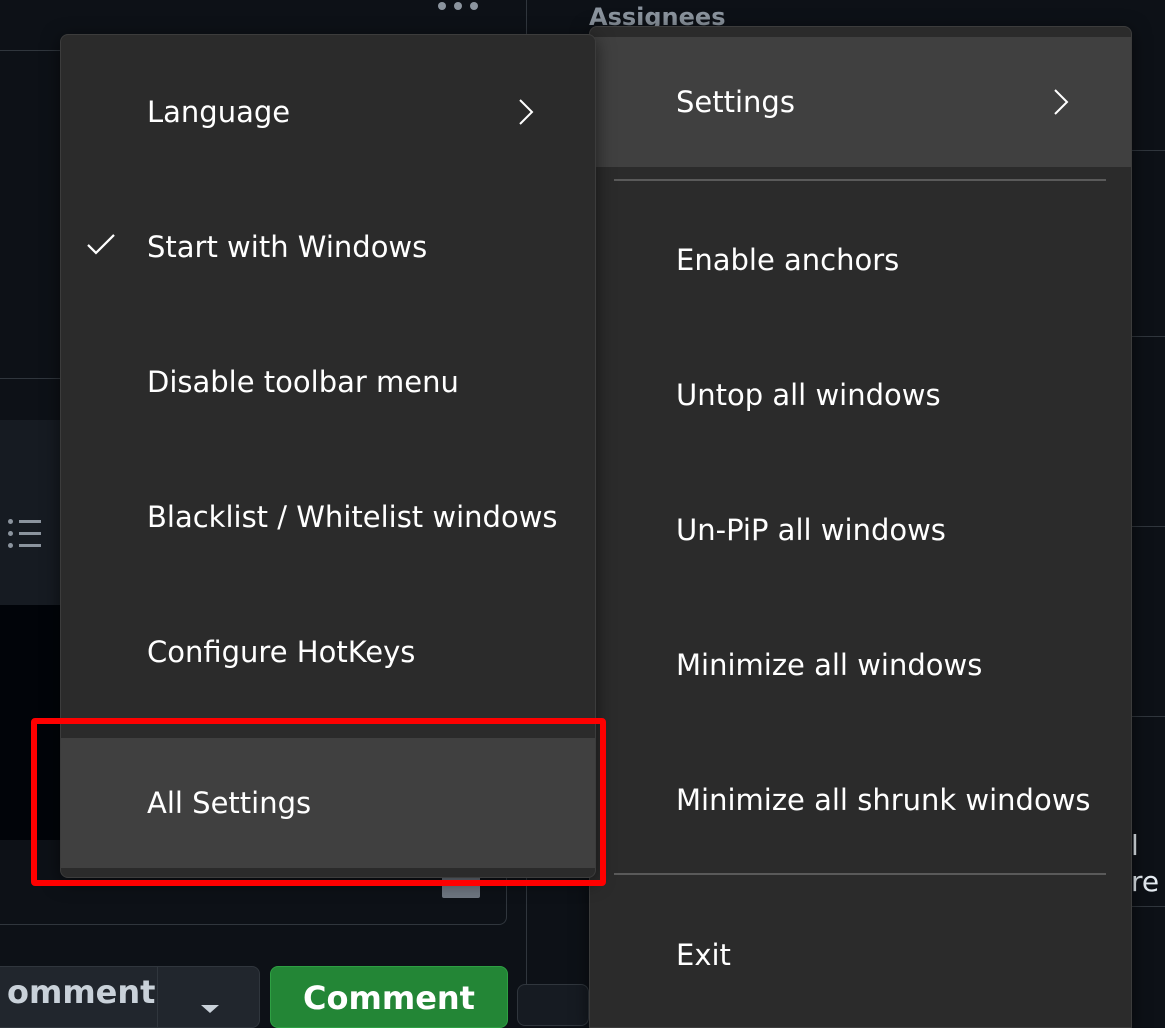 The height and width of the screenshot is (1028, 1165). What do you see at coordinates (30, 512) in the screenshot?
I see `editor-toolbar` at bounding box center [30, 512].